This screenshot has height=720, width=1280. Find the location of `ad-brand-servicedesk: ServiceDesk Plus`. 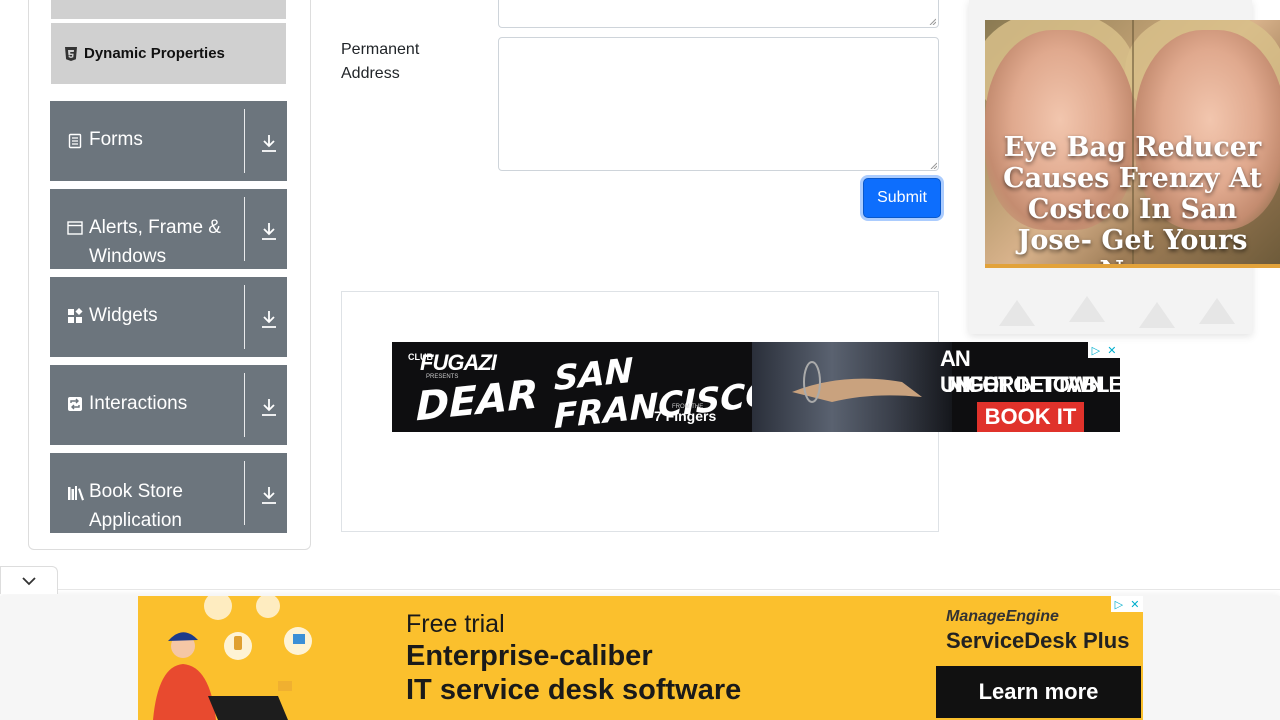

ad-brand-servicedesk: ServiceDesk Plus is located at coordinates (1038, 640).